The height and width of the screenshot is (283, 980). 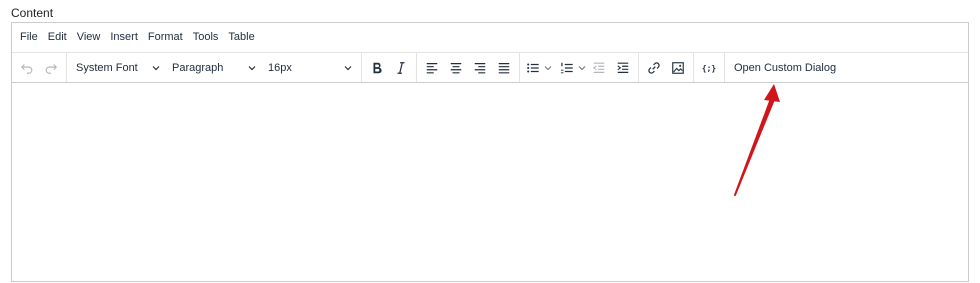 What do you see at coordinates (654, 68) in the screenshot?
I see `link-icon` at bounding box center [654, 68].